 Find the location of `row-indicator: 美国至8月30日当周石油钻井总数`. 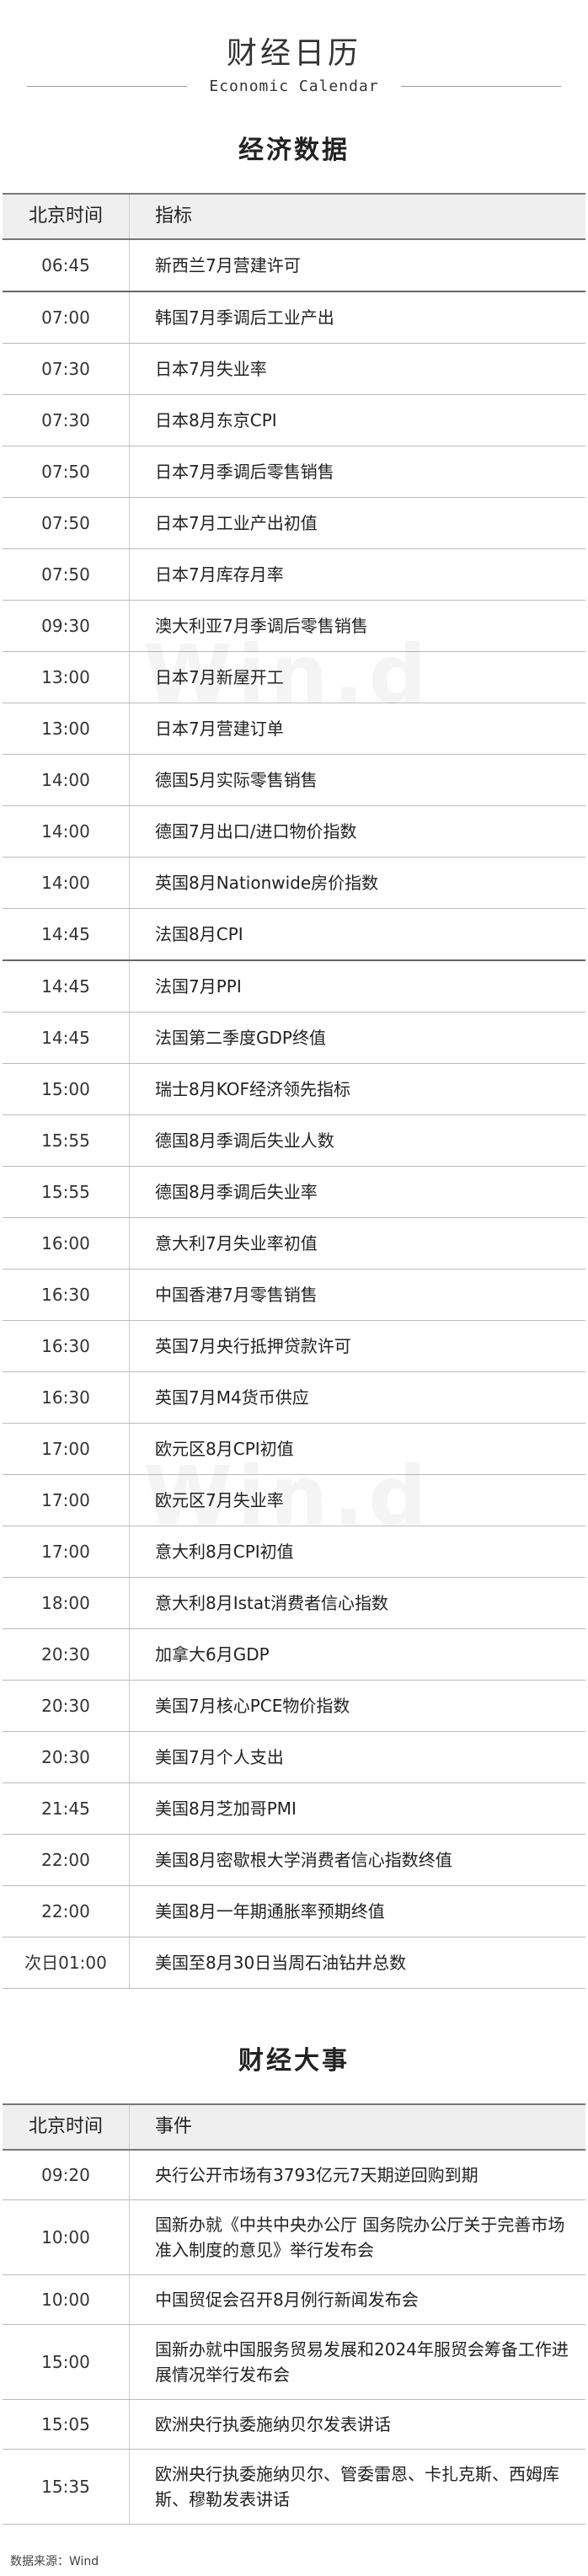

row-indicator: 美国至8月30日当周石油钻井总数 is located at coordinates (281, 1963).